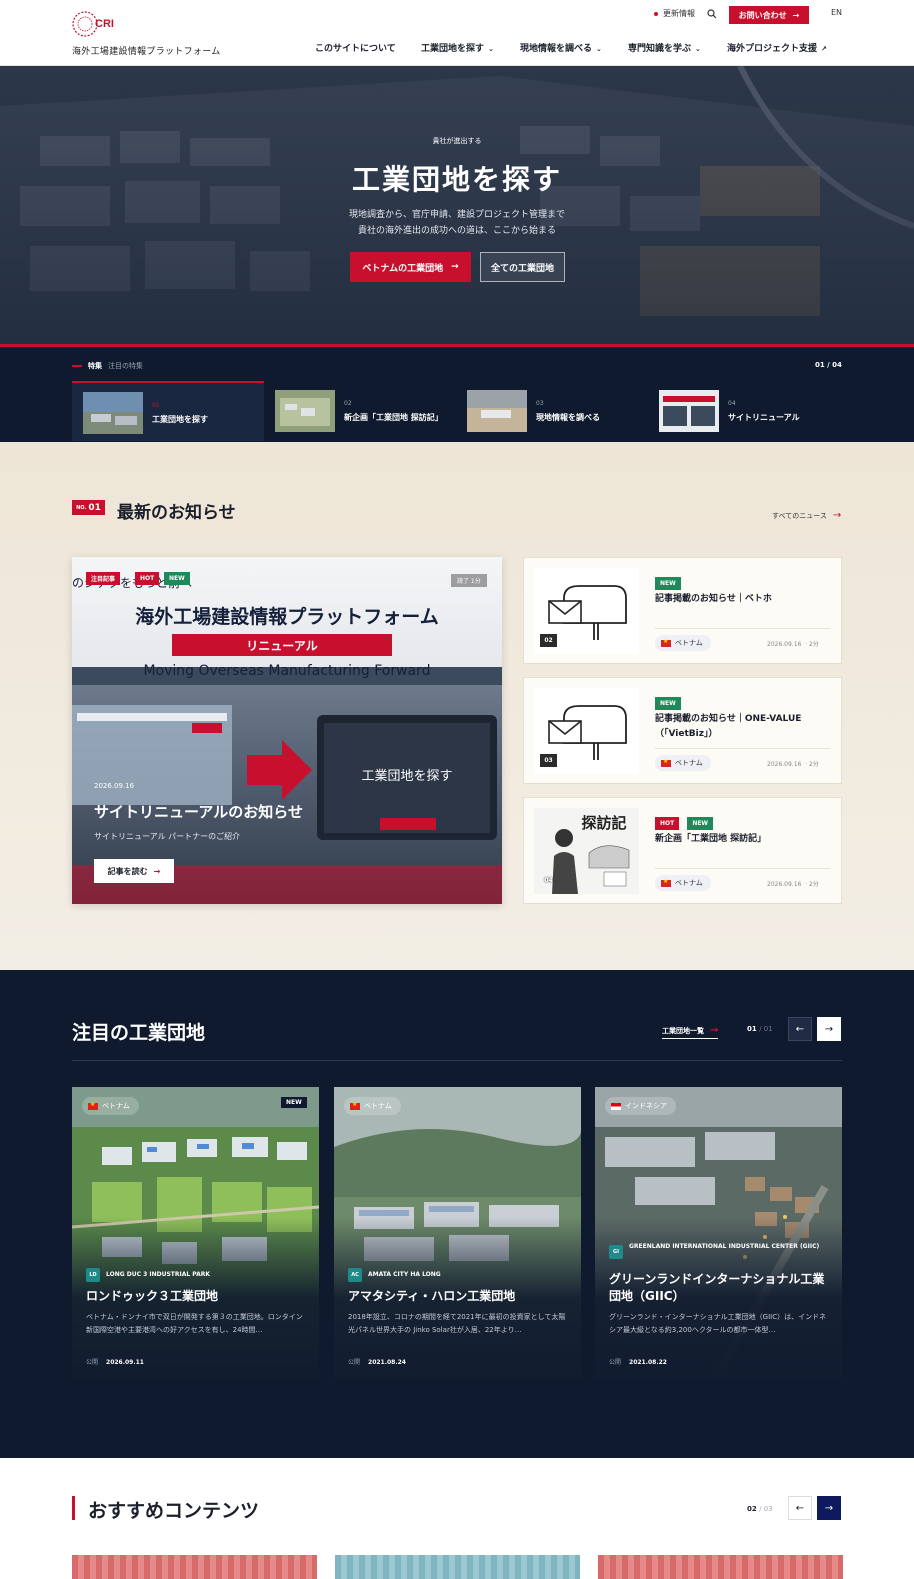 This screenshot has height=1579, width=914. Describe the element at coordinates (360, 411) in the screenshot. I see `feature-card: 02 新企画「工業団地 探訪記」` at that location.